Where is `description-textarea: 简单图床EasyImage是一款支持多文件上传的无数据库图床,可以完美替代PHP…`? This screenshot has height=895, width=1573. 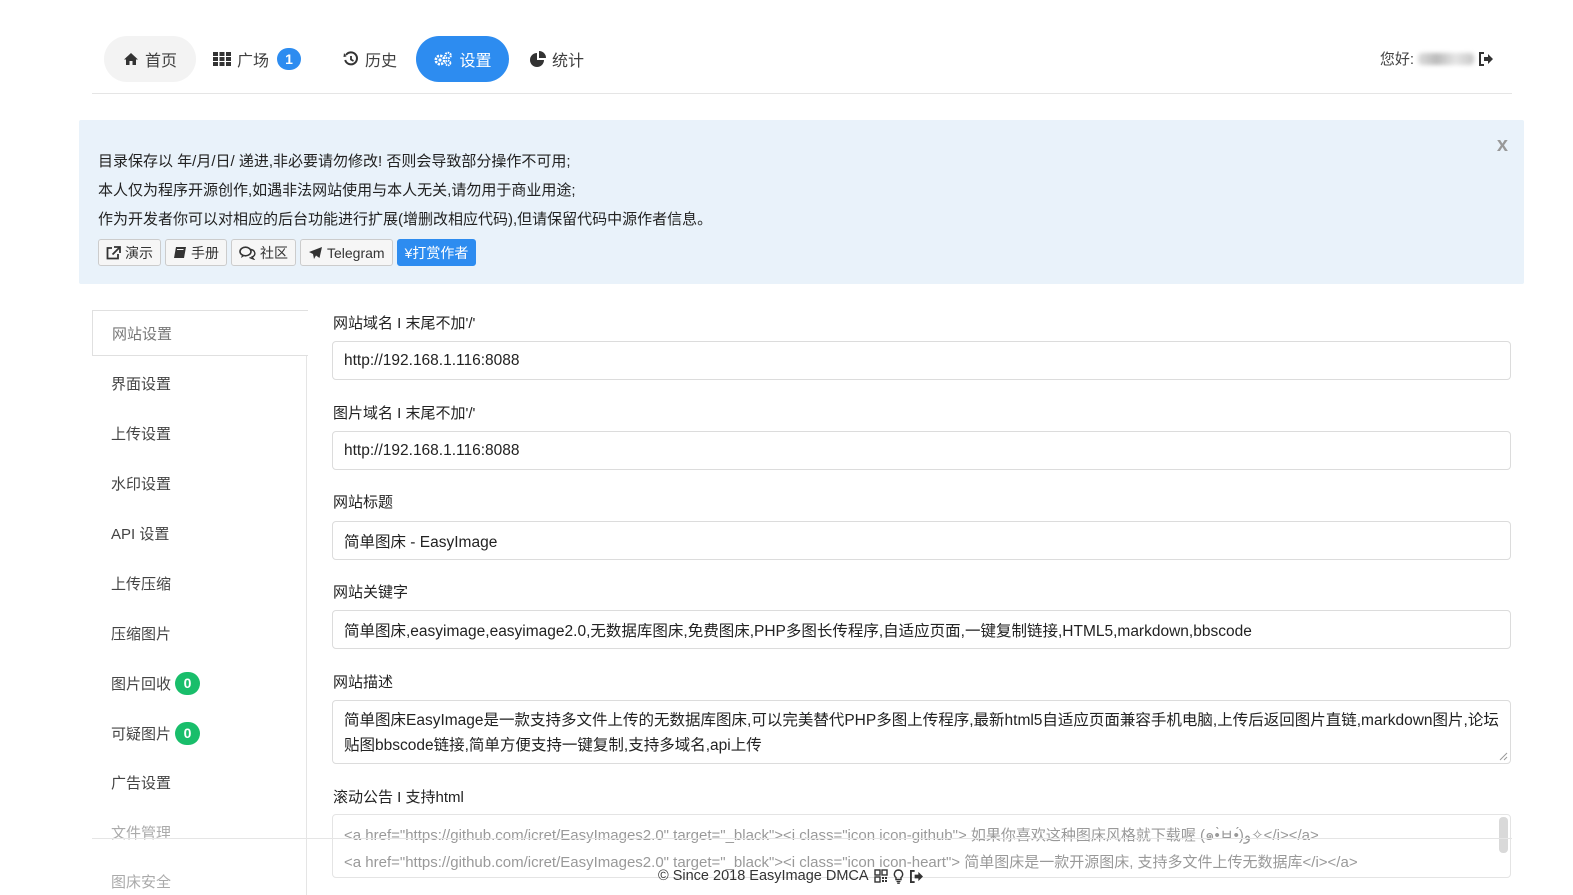 description-textarea: 简单图床EasyImage是一款支持多文件上传的无数据库图床,可以完美替代PHP… is located at coordinates (921, 732).